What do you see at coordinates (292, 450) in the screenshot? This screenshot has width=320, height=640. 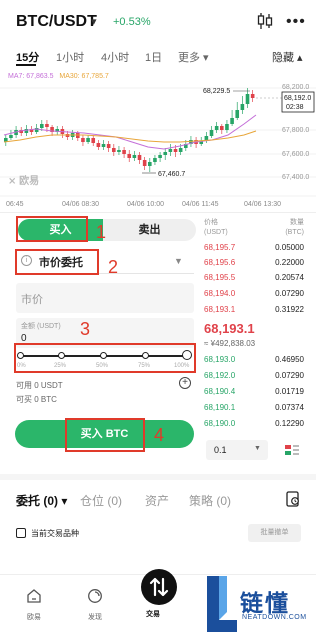 I see `orderbook-layout-icon` at bounding box center [292, 450].